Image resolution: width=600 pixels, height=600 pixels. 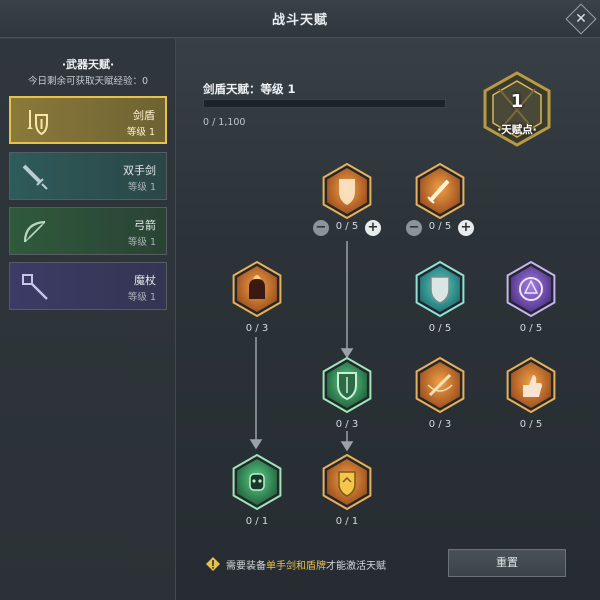 I want to click on warning-icon, so click(x=213, y=564).